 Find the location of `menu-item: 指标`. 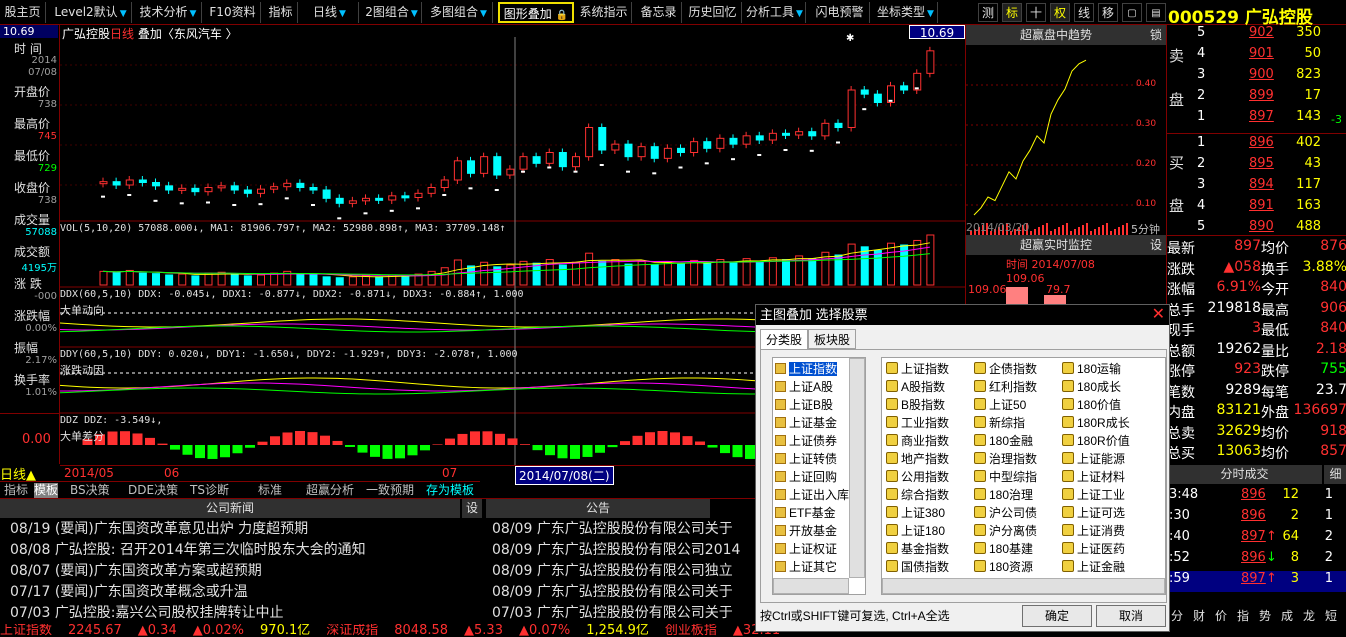

menu-item: 指标 is located at coordinates (281, 12).